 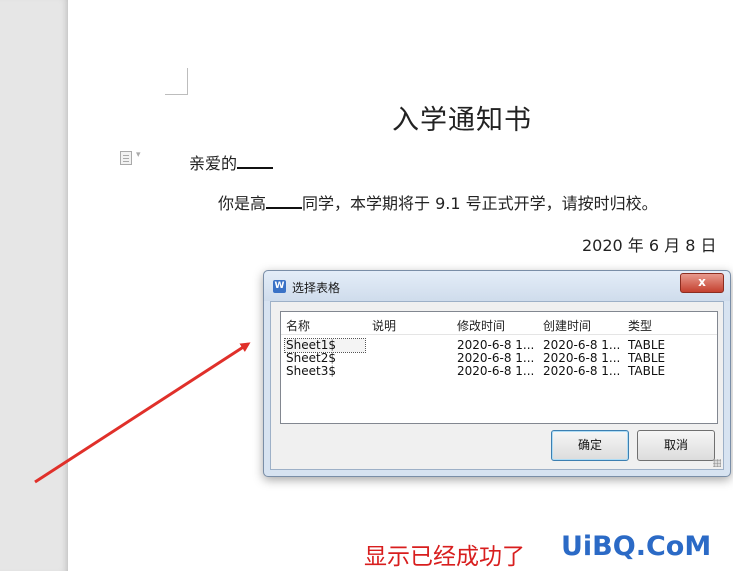 What do you see at coordinates (567, 325) in the screenshot?
I see `column-header-created: 创建时间` at bounding box center [567, 325].